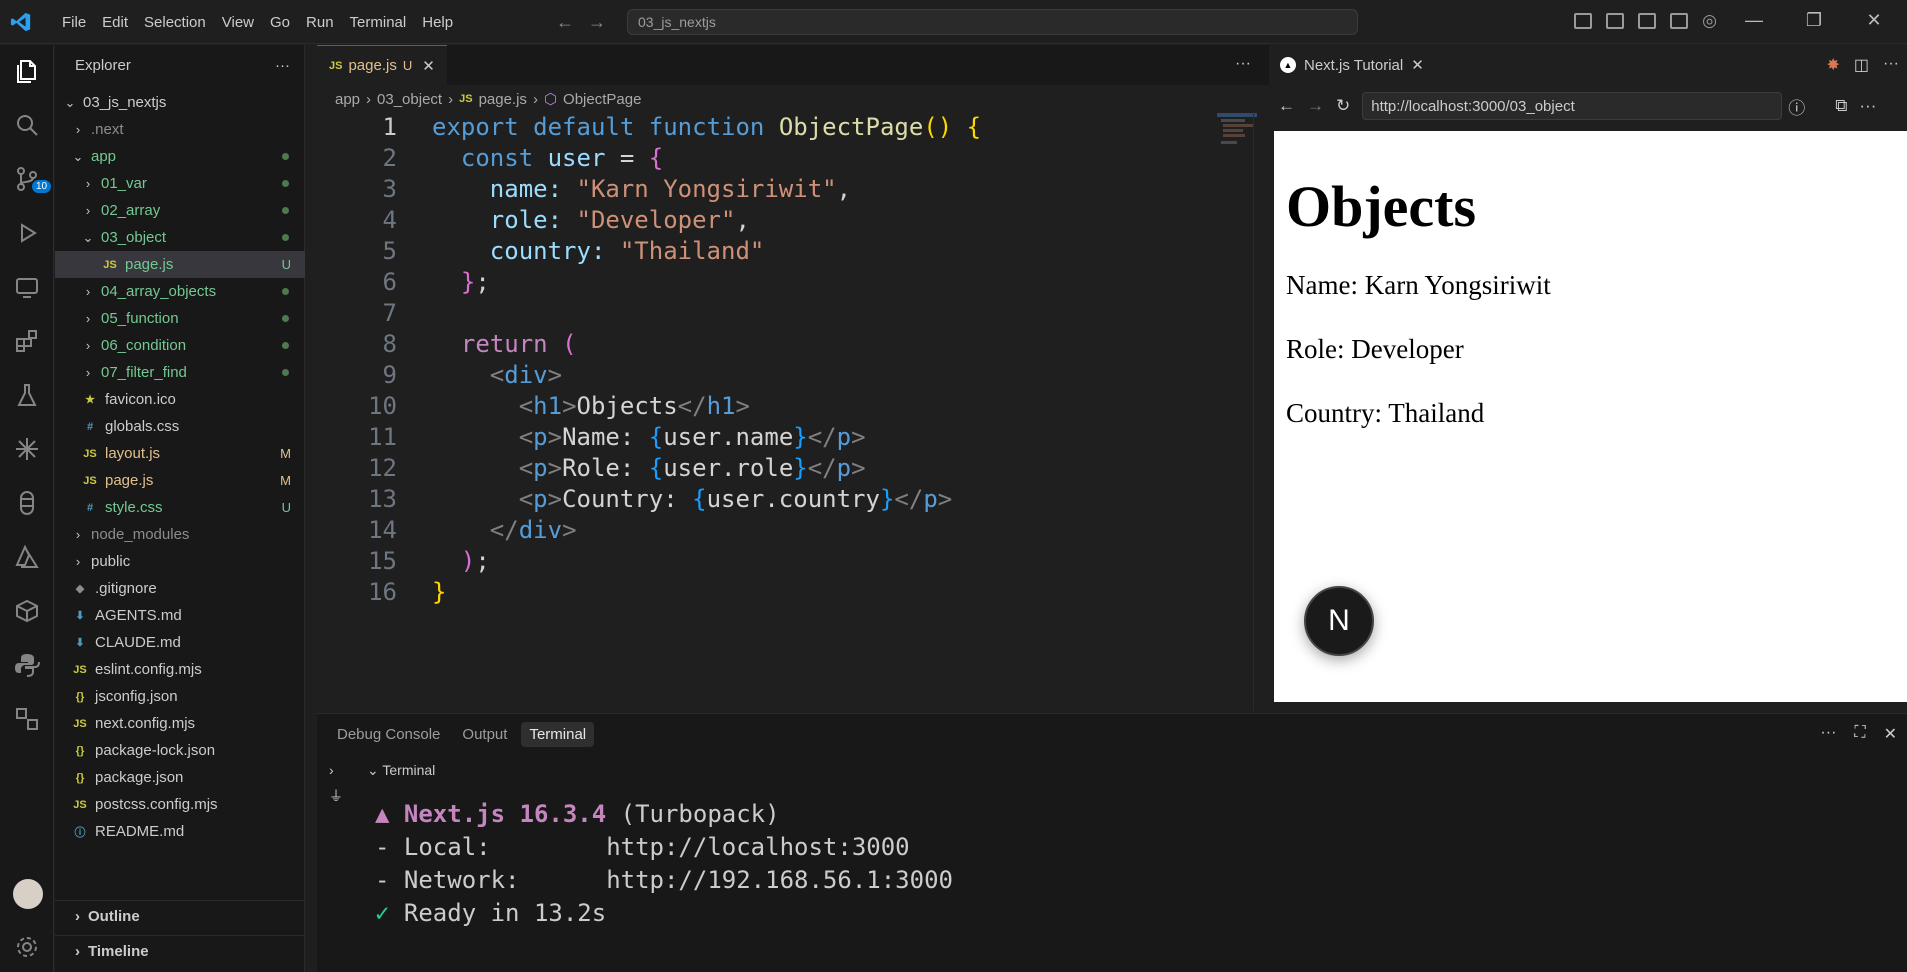 This screenshot has height=972, width=1907. I want to click on nextjs-dev-tools-button: N, so click(1339, 621).